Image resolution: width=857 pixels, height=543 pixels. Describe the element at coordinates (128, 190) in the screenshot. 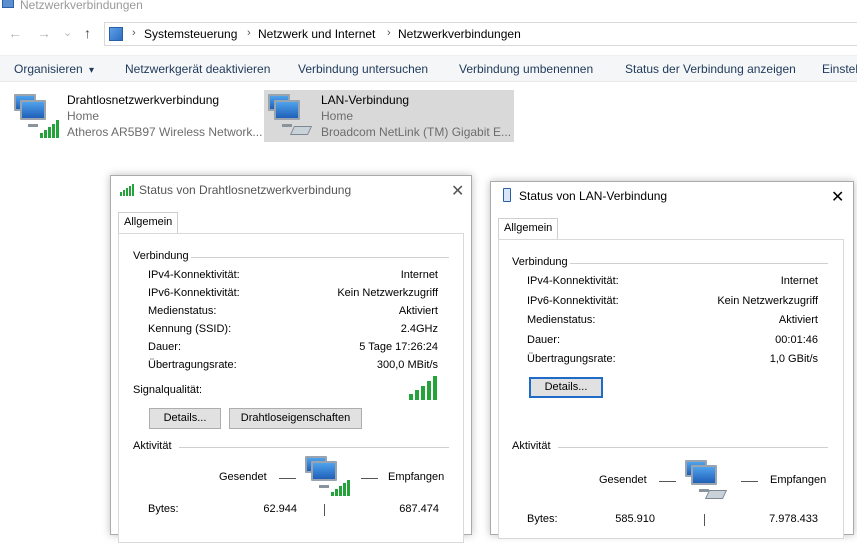

I see `wireless-signal-icon` at that location.